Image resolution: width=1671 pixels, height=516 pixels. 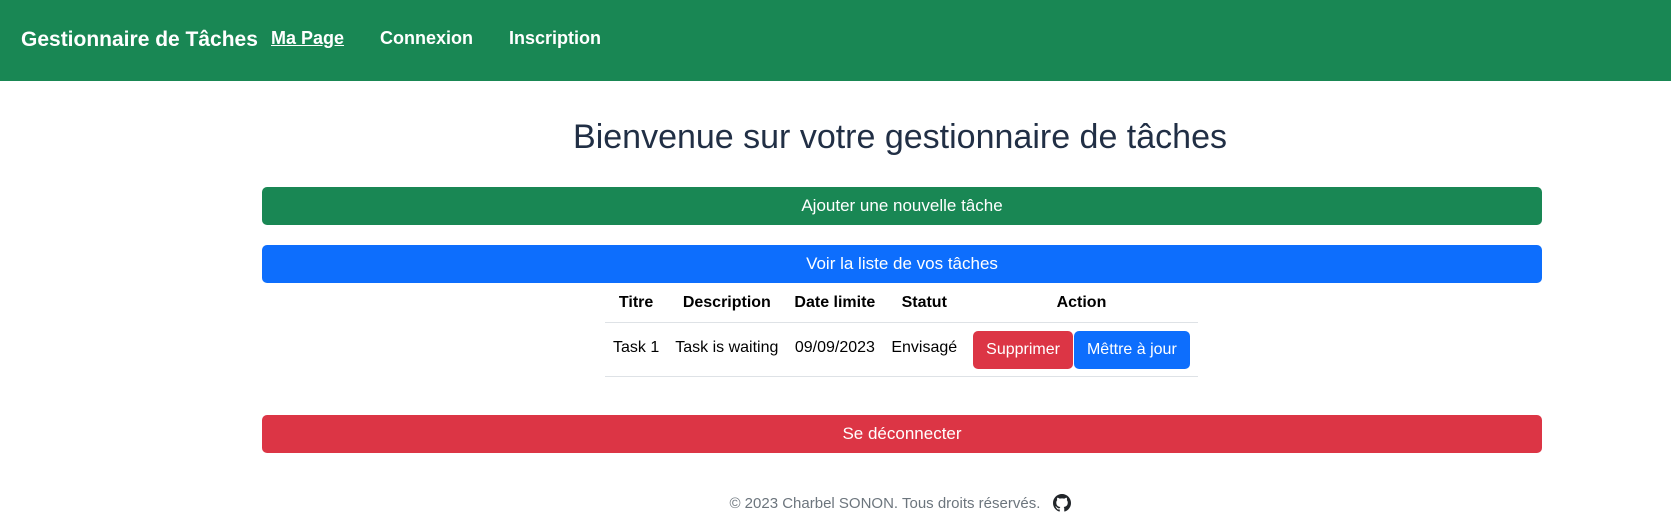 What do you see at coordinates (307, 38) in the screenshot?
I see `nav-link-ma-page: Ma Page` at bounding box center [307, 38].